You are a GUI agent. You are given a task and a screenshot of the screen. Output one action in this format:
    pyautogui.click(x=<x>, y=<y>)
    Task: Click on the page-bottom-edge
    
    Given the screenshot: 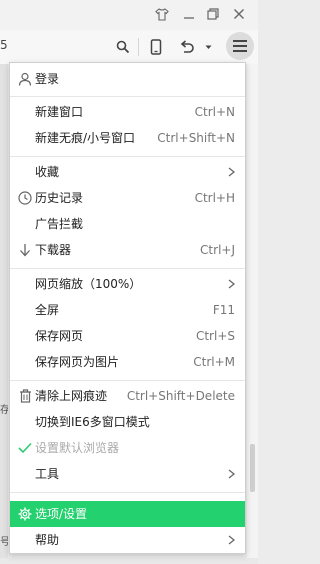 What is the action you would take?
    pyautogui.click(x=129, y=561)
    